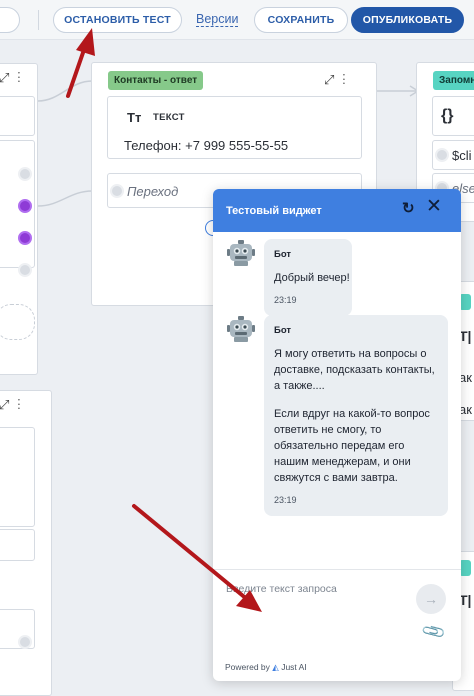  Describe the element at coordinates (447, 115) in the screenshot. I see `braces-icon: {}` at that location.